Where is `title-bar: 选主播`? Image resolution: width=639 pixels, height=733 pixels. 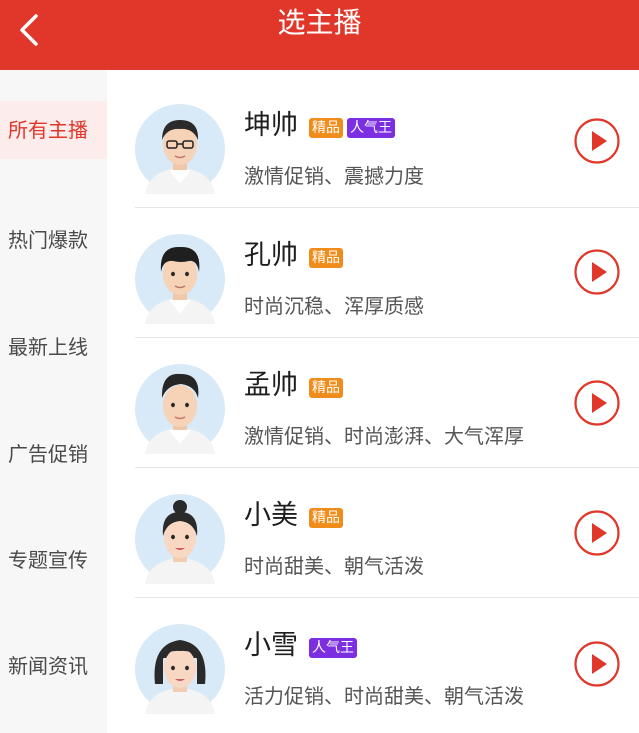 title-bar: 选主播 is located at coordinates (319, 35).